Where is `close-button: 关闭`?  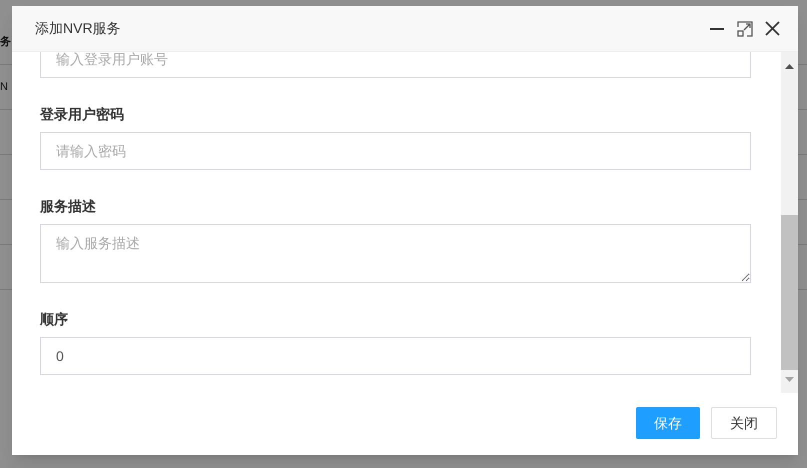
close-button: 关闭 is located at coordinates (744, 423).